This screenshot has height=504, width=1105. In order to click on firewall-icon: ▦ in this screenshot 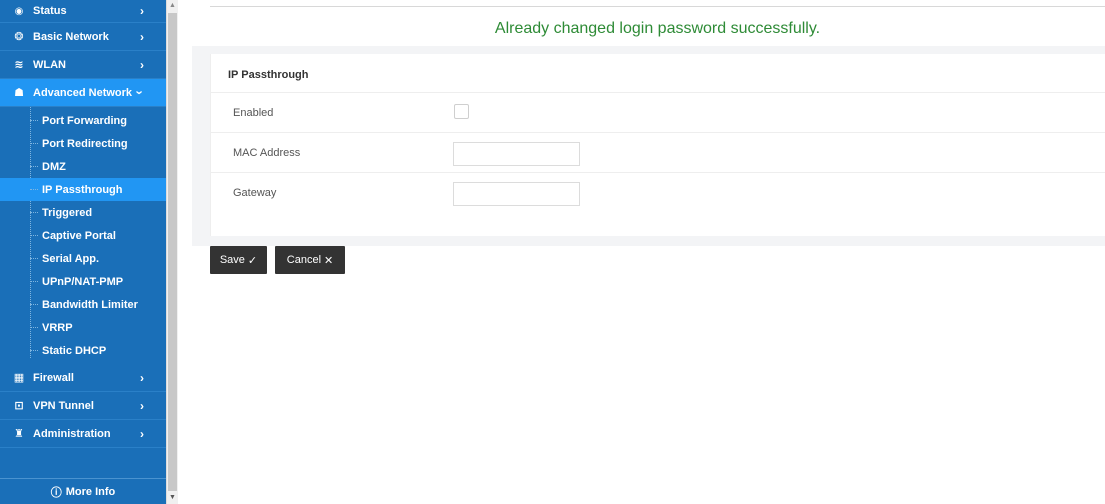, I will do `click(19, 378)`.